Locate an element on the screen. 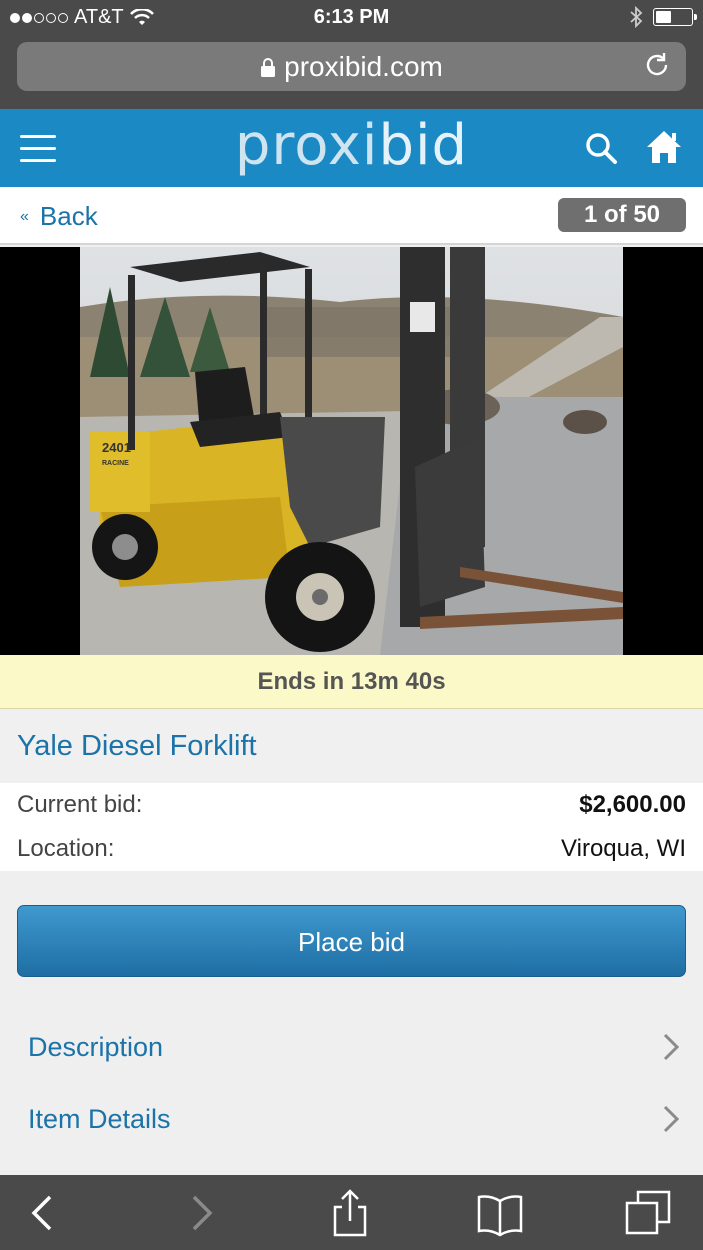 The width and height of the screenshot is (703, 1250). forklift-decal: 2401 is located at coordinates (116, 447).